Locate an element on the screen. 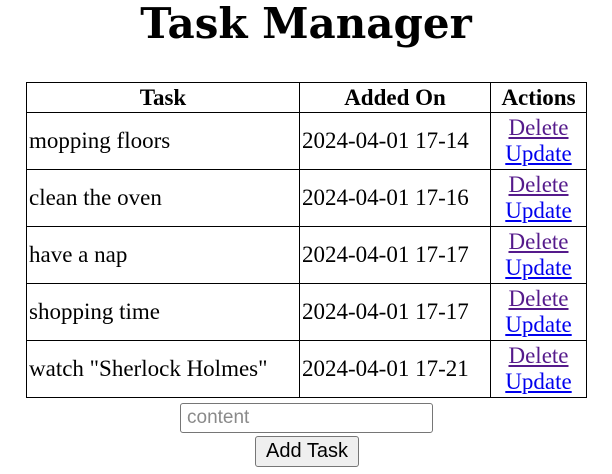  task-content-cell: watch "Sherlock Holmes" is located at coordinates (163, 369).